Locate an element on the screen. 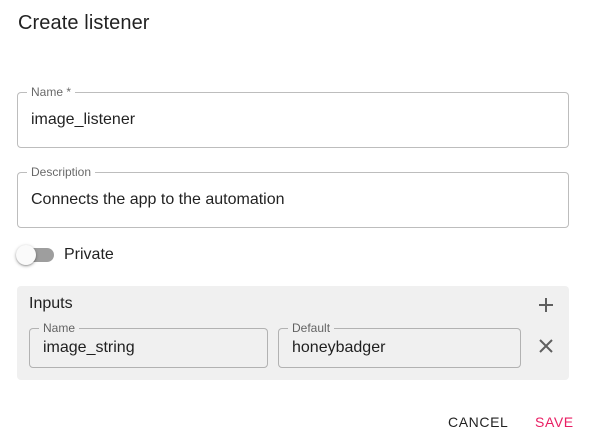  dialog-title: Create listener is located at coordinates (84, 23).